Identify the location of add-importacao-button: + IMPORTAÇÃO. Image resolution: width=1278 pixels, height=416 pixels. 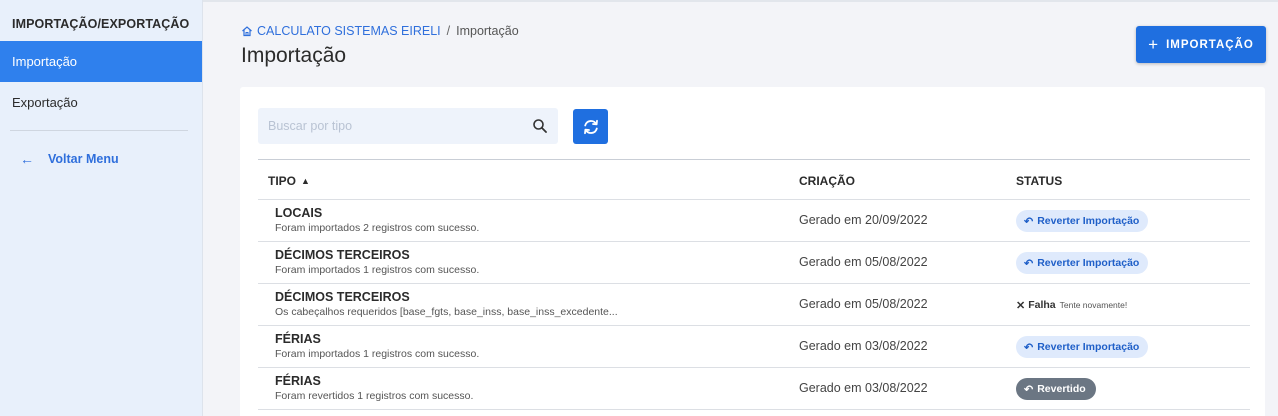
(1201, 44).